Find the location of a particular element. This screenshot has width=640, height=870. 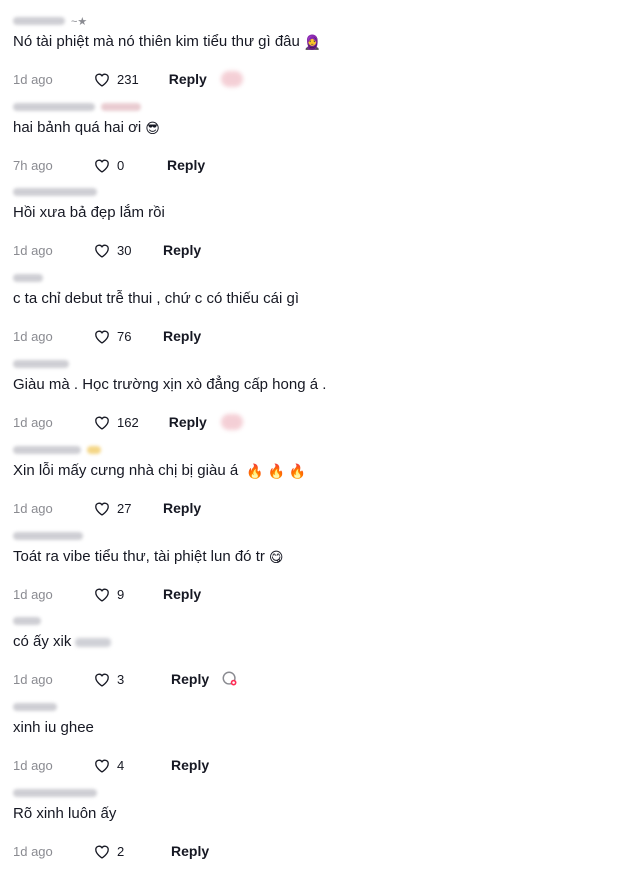

like-count: 4 is located at coordinates (121, 765).